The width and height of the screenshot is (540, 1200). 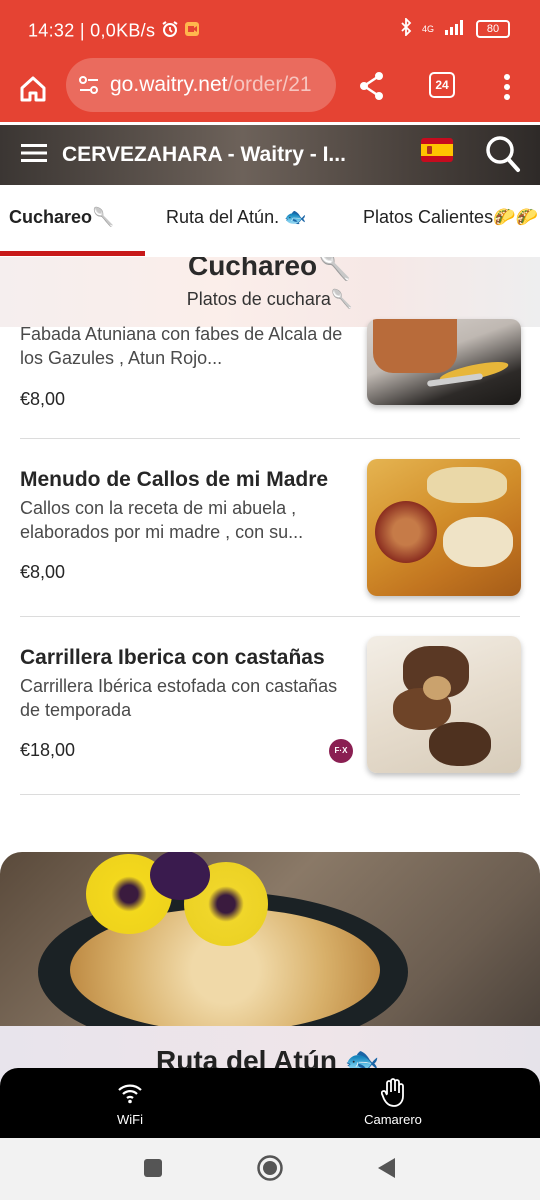 What do you see at coordinates (493, 28) in the screenshot?
I see `battery-icon: 80` at bounding box center [493, 28].